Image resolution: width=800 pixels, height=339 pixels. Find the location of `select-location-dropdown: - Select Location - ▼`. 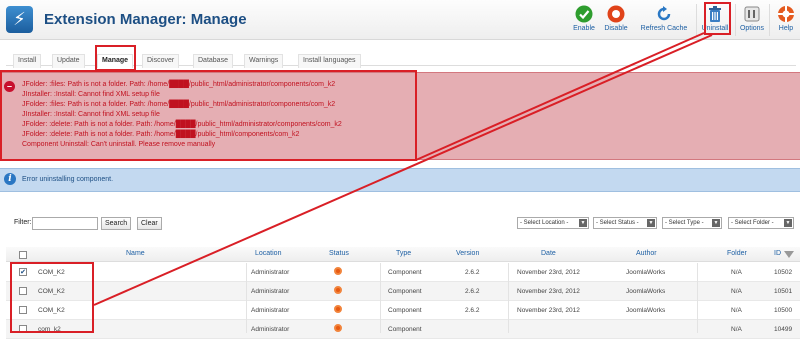

select-location-dropdown: - Select Location - ▼ is located at coordinates (553, 223).